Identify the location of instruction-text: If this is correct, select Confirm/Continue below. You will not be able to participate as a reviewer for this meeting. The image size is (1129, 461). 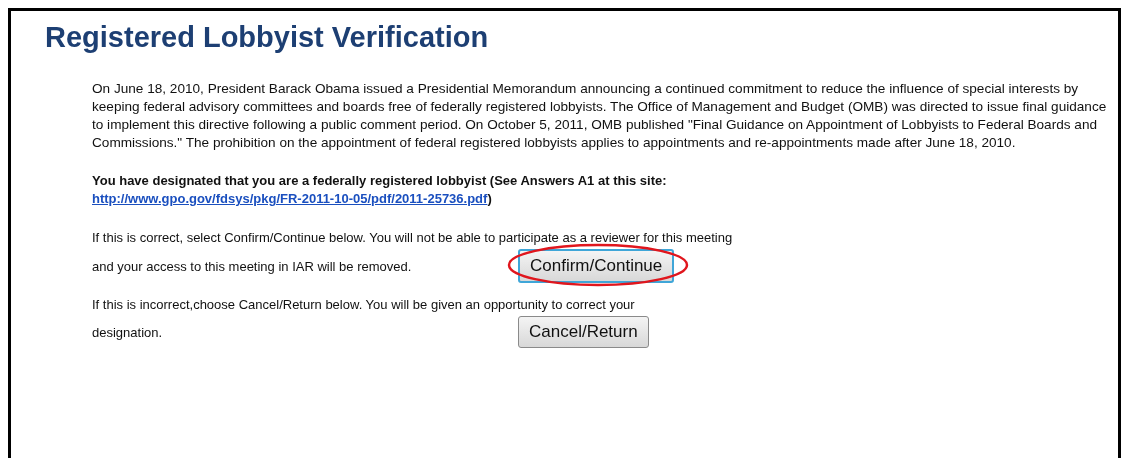
(413, 237).